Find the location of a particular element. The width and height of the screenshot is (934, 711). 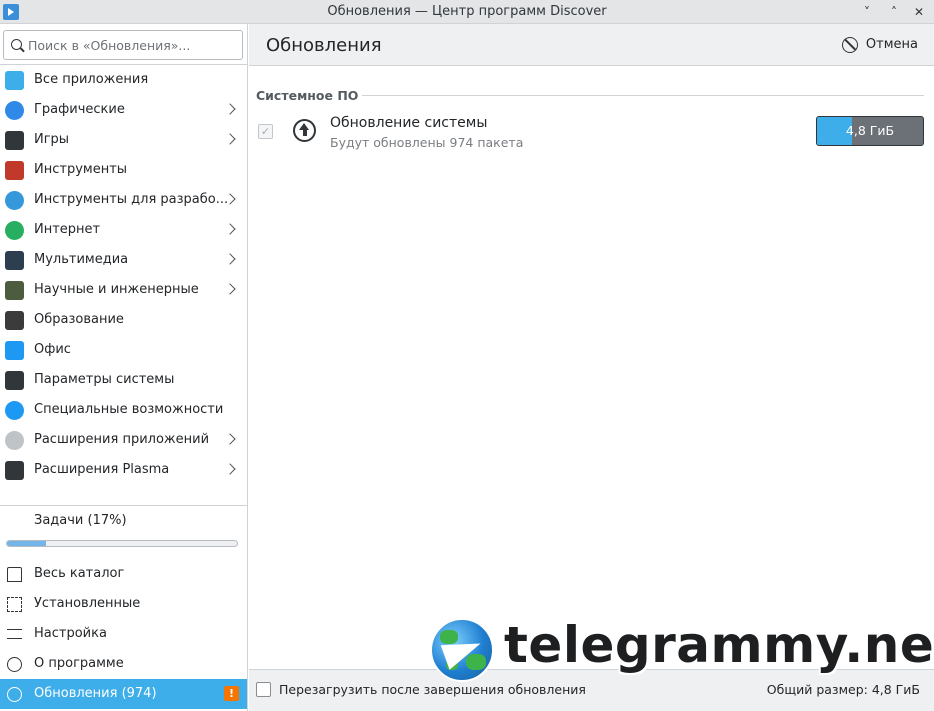

sidebar-category-label: Специальные возможности is located at coordinates (129, 409).